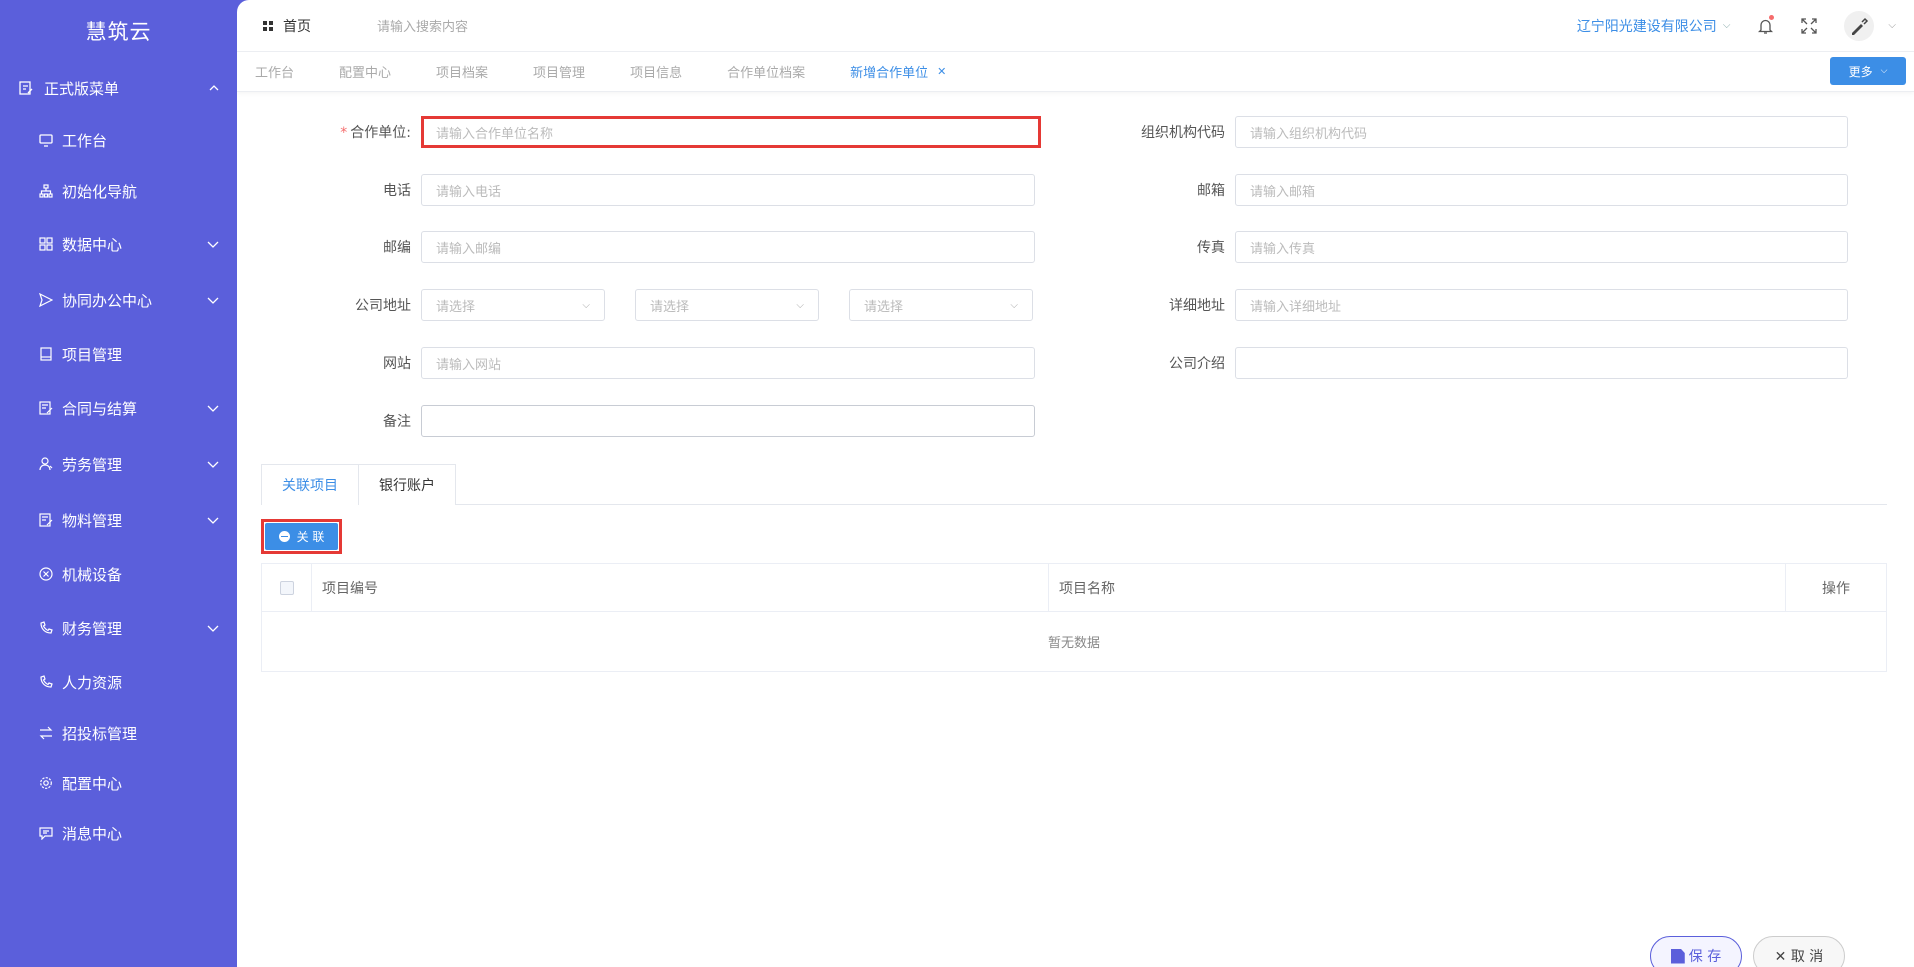 The height and width of the screenshot is (967, 1914). I want to click on sitemap-icon, so click(46, 191).